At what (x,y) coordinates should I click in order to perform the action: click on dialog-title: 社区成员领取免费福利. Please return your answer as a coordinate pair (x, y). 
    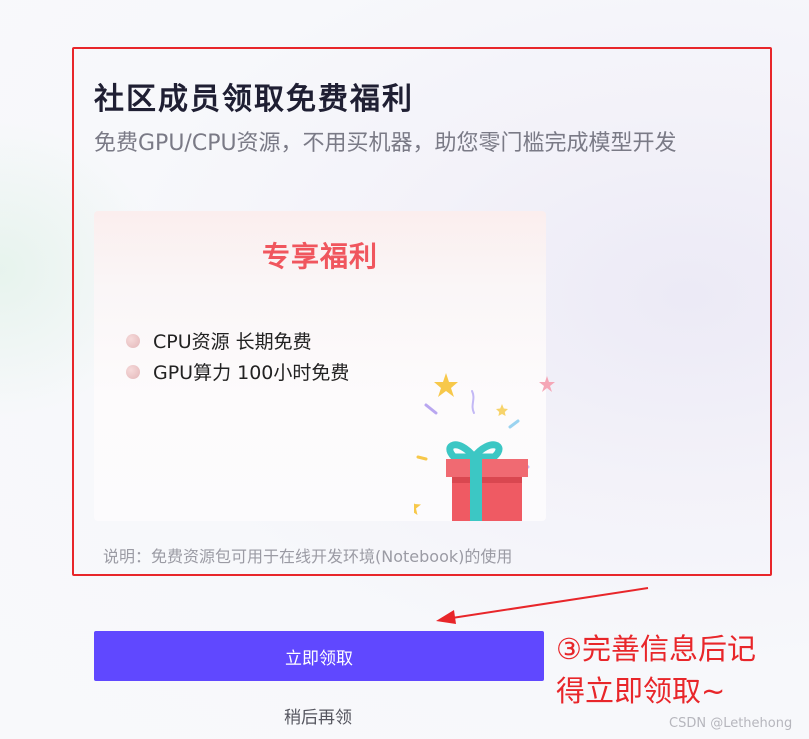
    Looking at the image, I should click on (254, 99).